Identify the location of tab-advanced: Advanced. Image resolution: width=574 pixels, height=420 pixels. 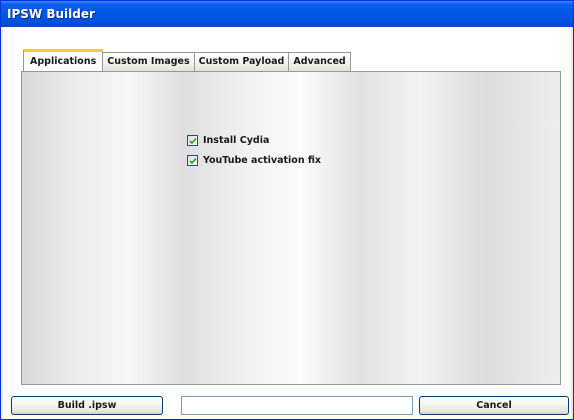
(319, 61).